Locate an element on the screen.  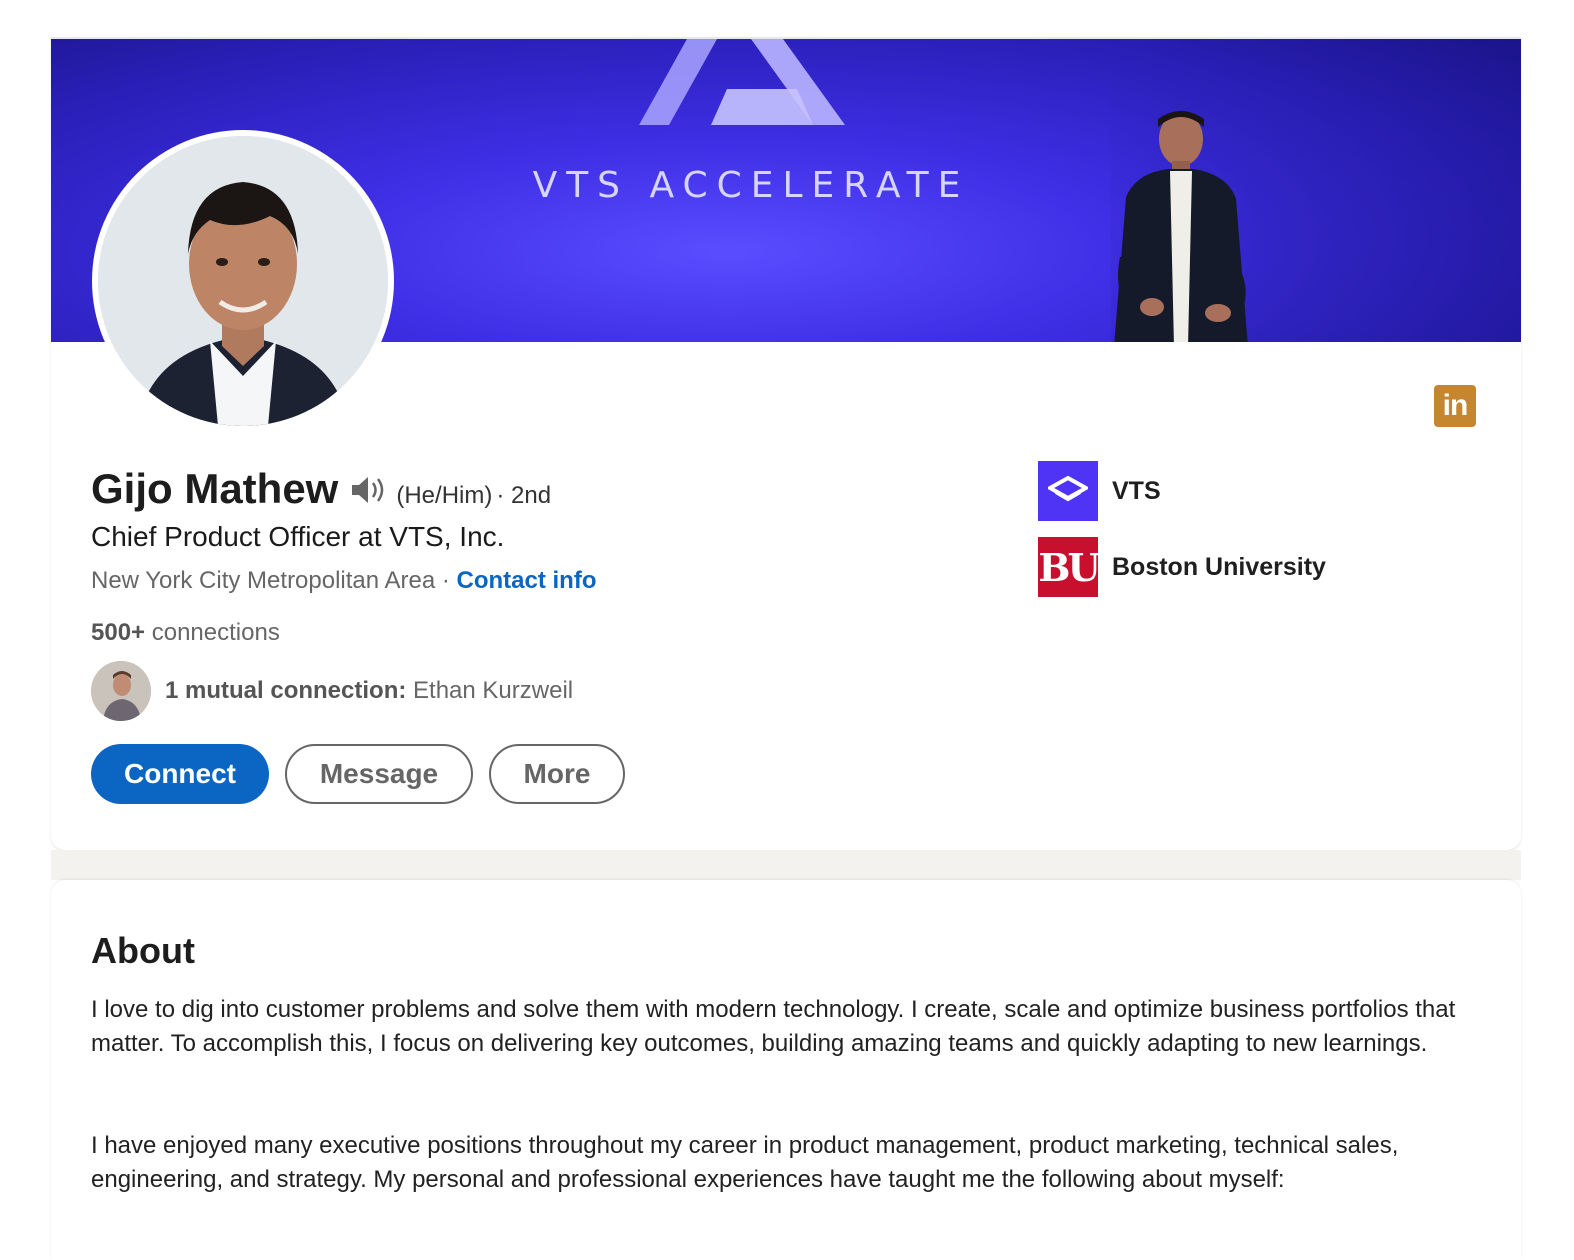
mutual-label: 1 mutual connection: is located at coordinates (286, 690).